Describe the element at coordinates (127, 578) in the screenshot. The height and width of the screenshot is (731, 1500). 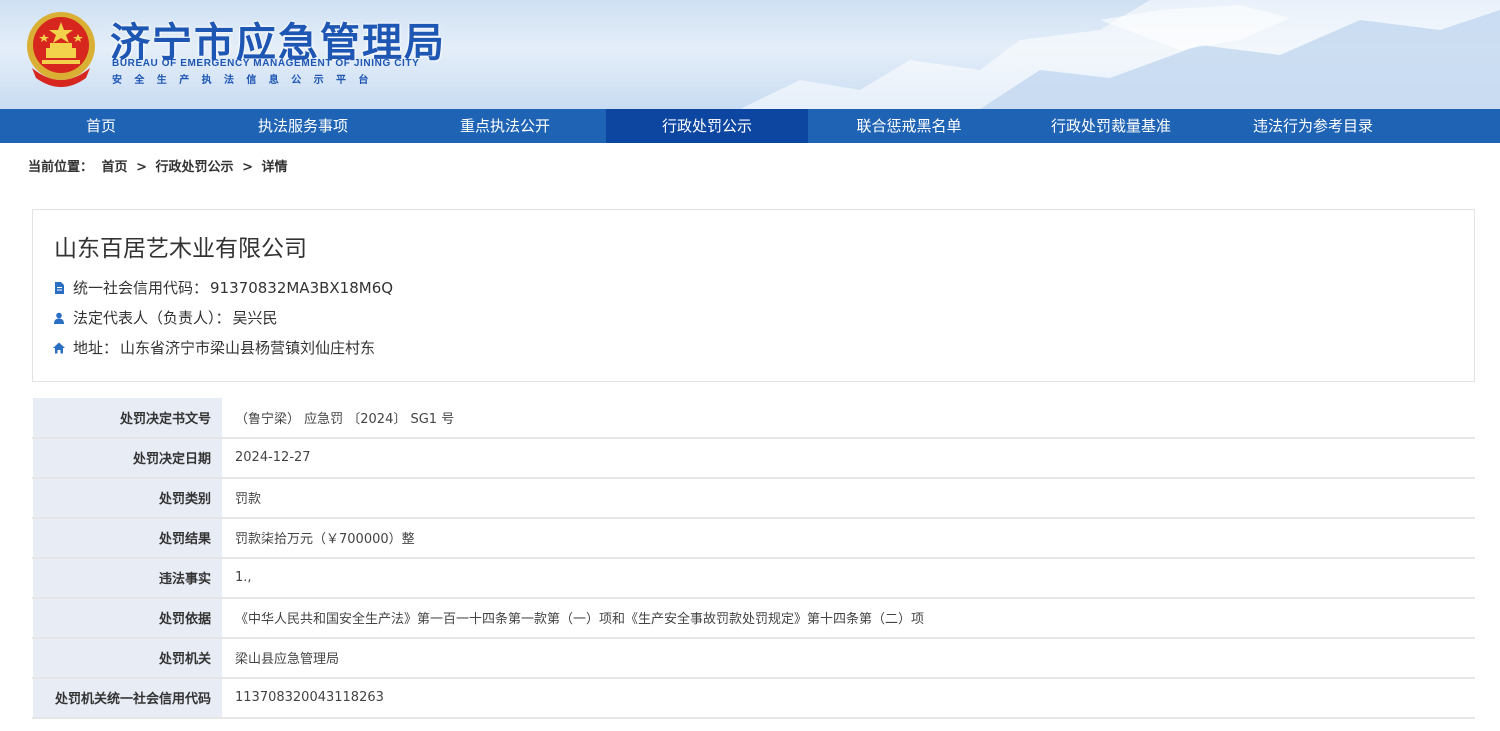
I see `detail-key: 违法事实` at that location.